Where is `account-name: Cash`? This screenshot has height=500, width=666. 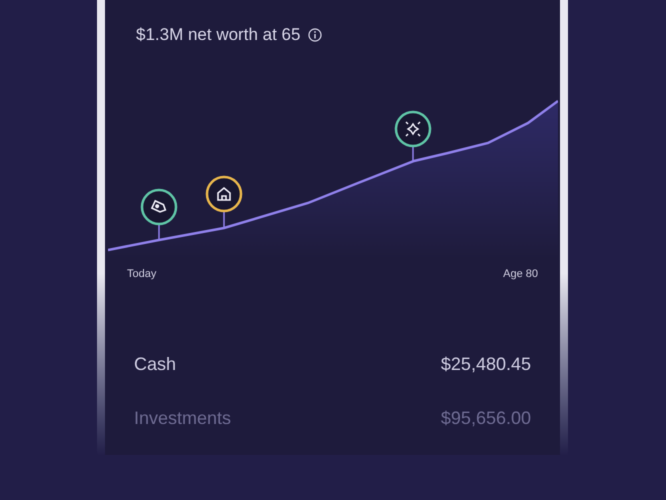
account-name: Cash is located at coordinates (155, 364).